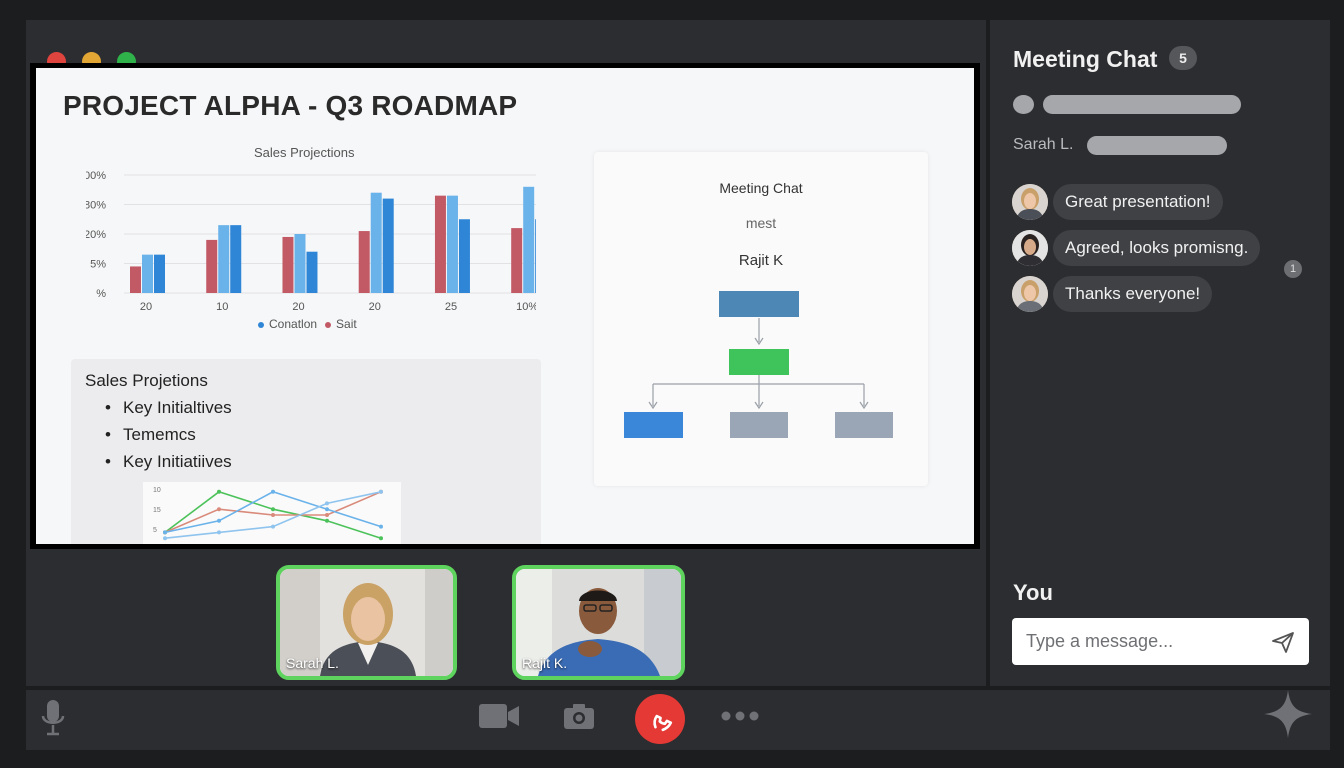 The height and width of the screenshot is (768, 1344). What do you see at coordinates (740, 716) in the screenshot?
I see `more-icon` at bounding box center [740, 716].